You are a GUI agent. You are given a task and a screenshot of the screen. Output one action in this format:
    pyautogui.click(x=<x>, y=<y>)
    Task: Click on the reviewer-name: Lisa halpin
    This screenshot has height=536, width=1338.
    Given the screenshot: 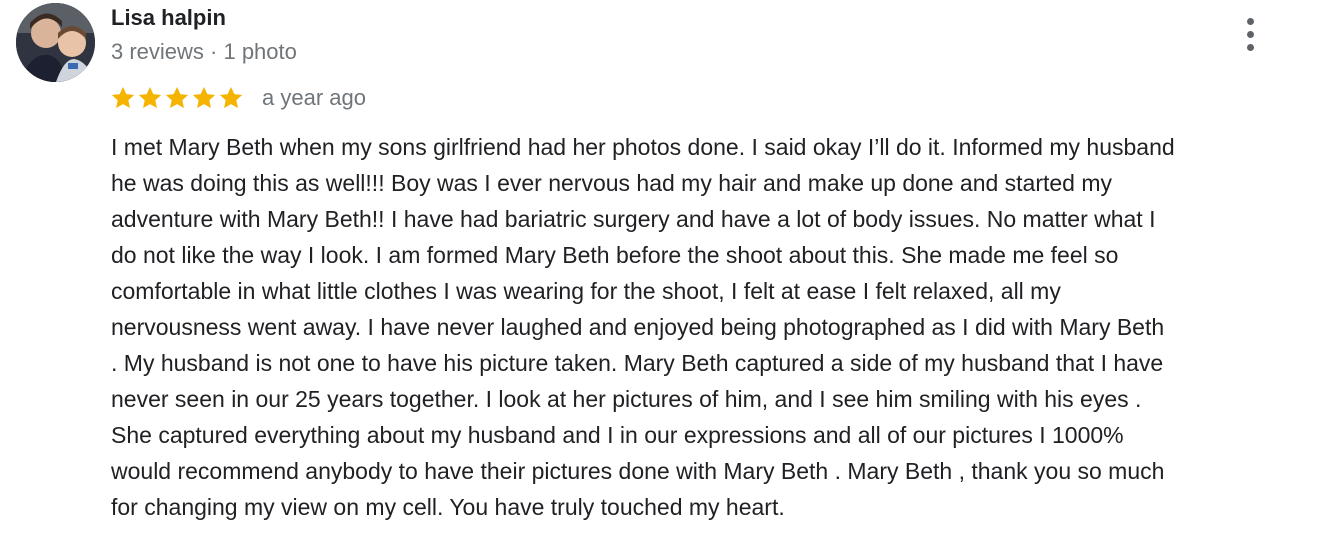 What is the action you would take?
    pyautogui.click(x=168, y=18)
    